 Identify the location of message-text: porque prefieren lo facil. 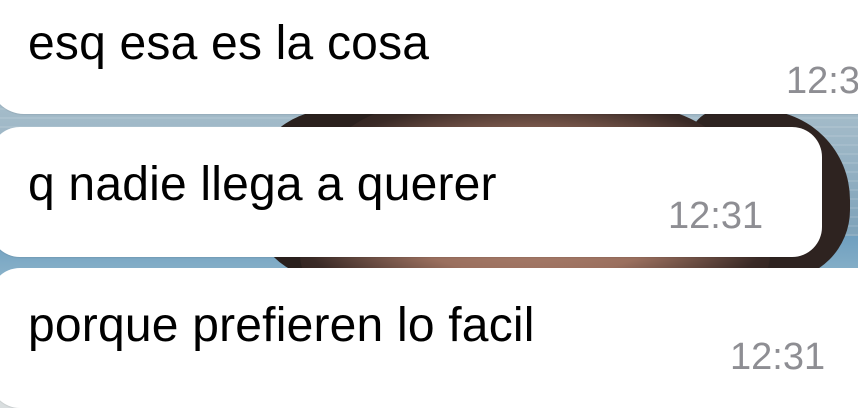
(281, 325).